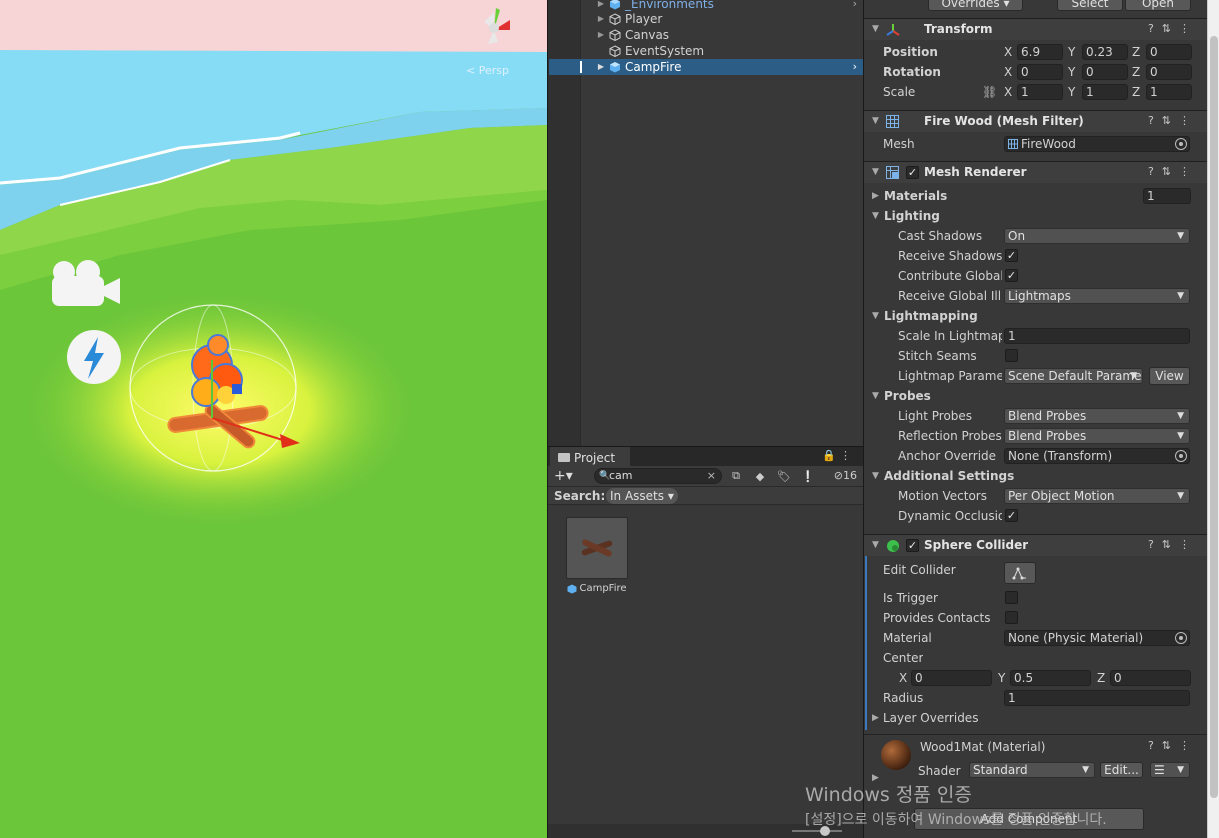 The width and height of the screenshot is (1219, 838). Describe the element at coordinates (658, 476) in the screenshot. I see `project-search-input: 🔍 cam ×` at that location.